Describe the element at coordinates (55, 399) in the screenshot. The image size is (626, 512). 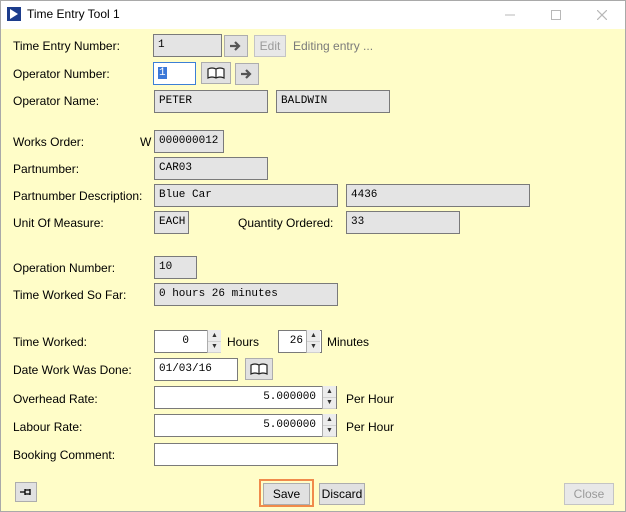
I see `overhead-rate-label: Overhead Rate:` at that location.